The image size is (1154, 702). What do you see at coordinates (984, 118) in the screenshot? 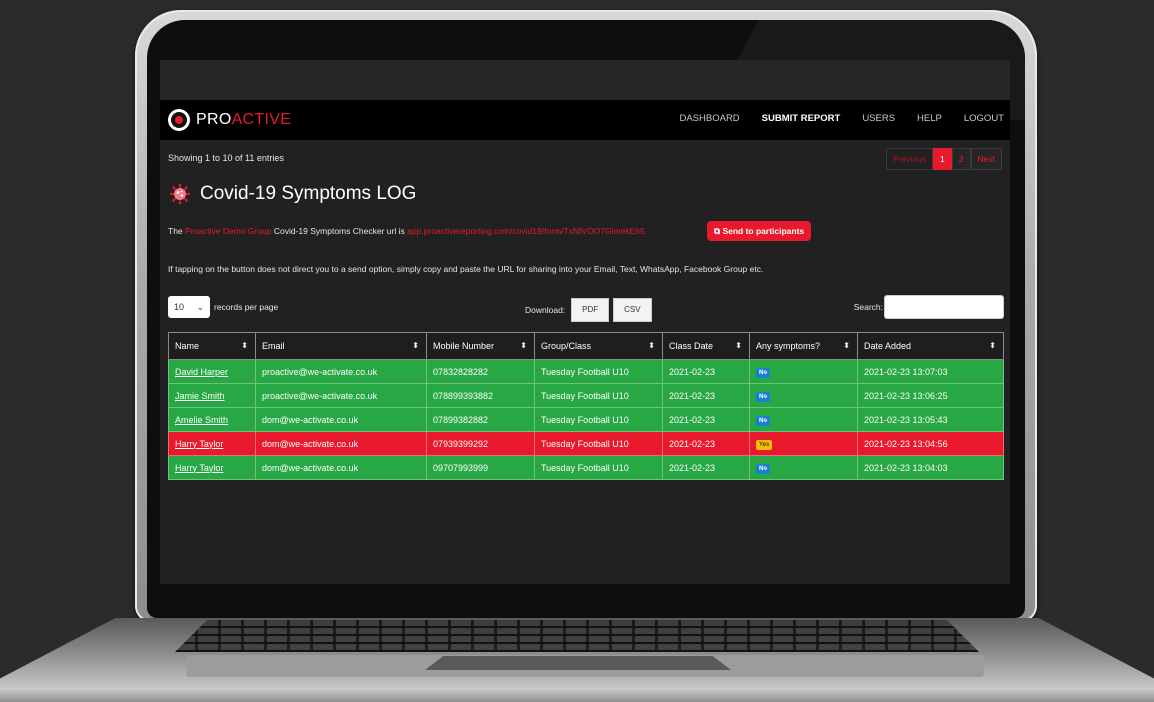
I see `nav-logout: LOGOUT` at bounding box center [984, 118].